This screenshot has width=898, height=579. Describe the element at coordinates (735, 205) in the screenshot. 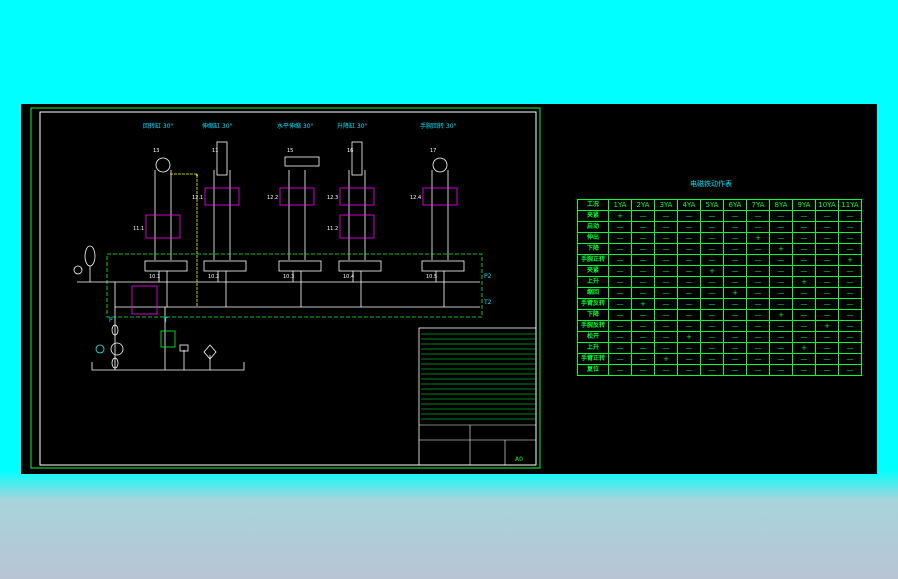

I see `table-header: 6YA` at that location.